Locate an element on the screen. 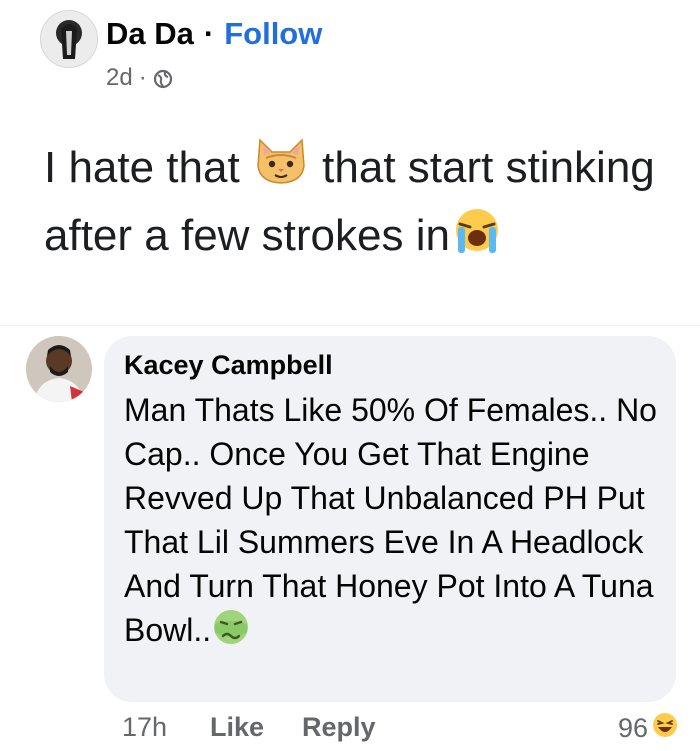 The height and width of the screenshot is (751, 700). reply-button: Reply is located at coordinates (339, 727).